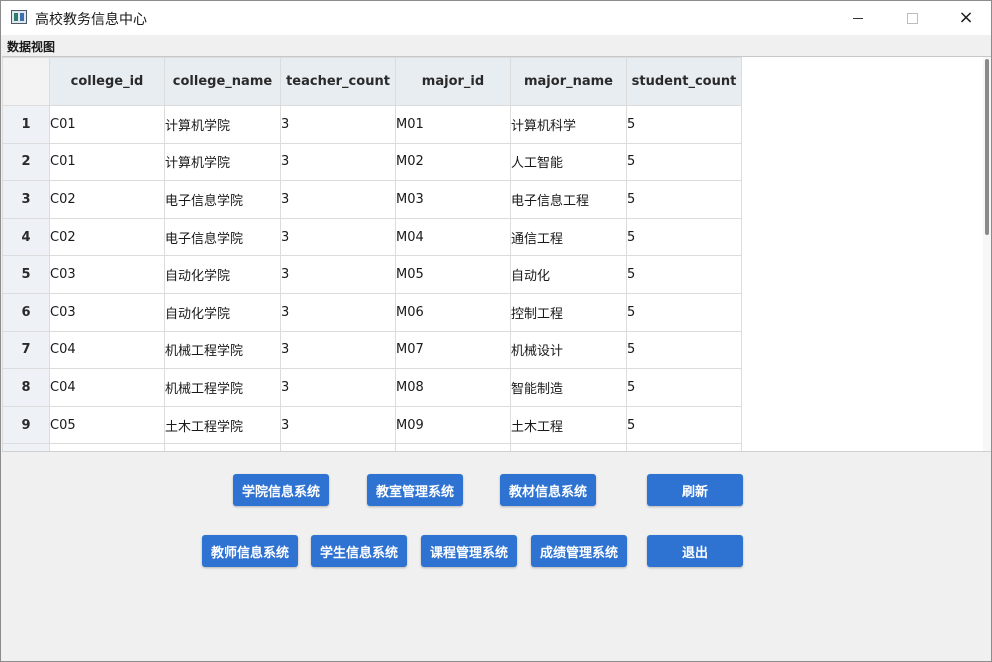 The width and height of the screenshot is (992, 662). I want to click on row-header: 4, so click(26, 237).